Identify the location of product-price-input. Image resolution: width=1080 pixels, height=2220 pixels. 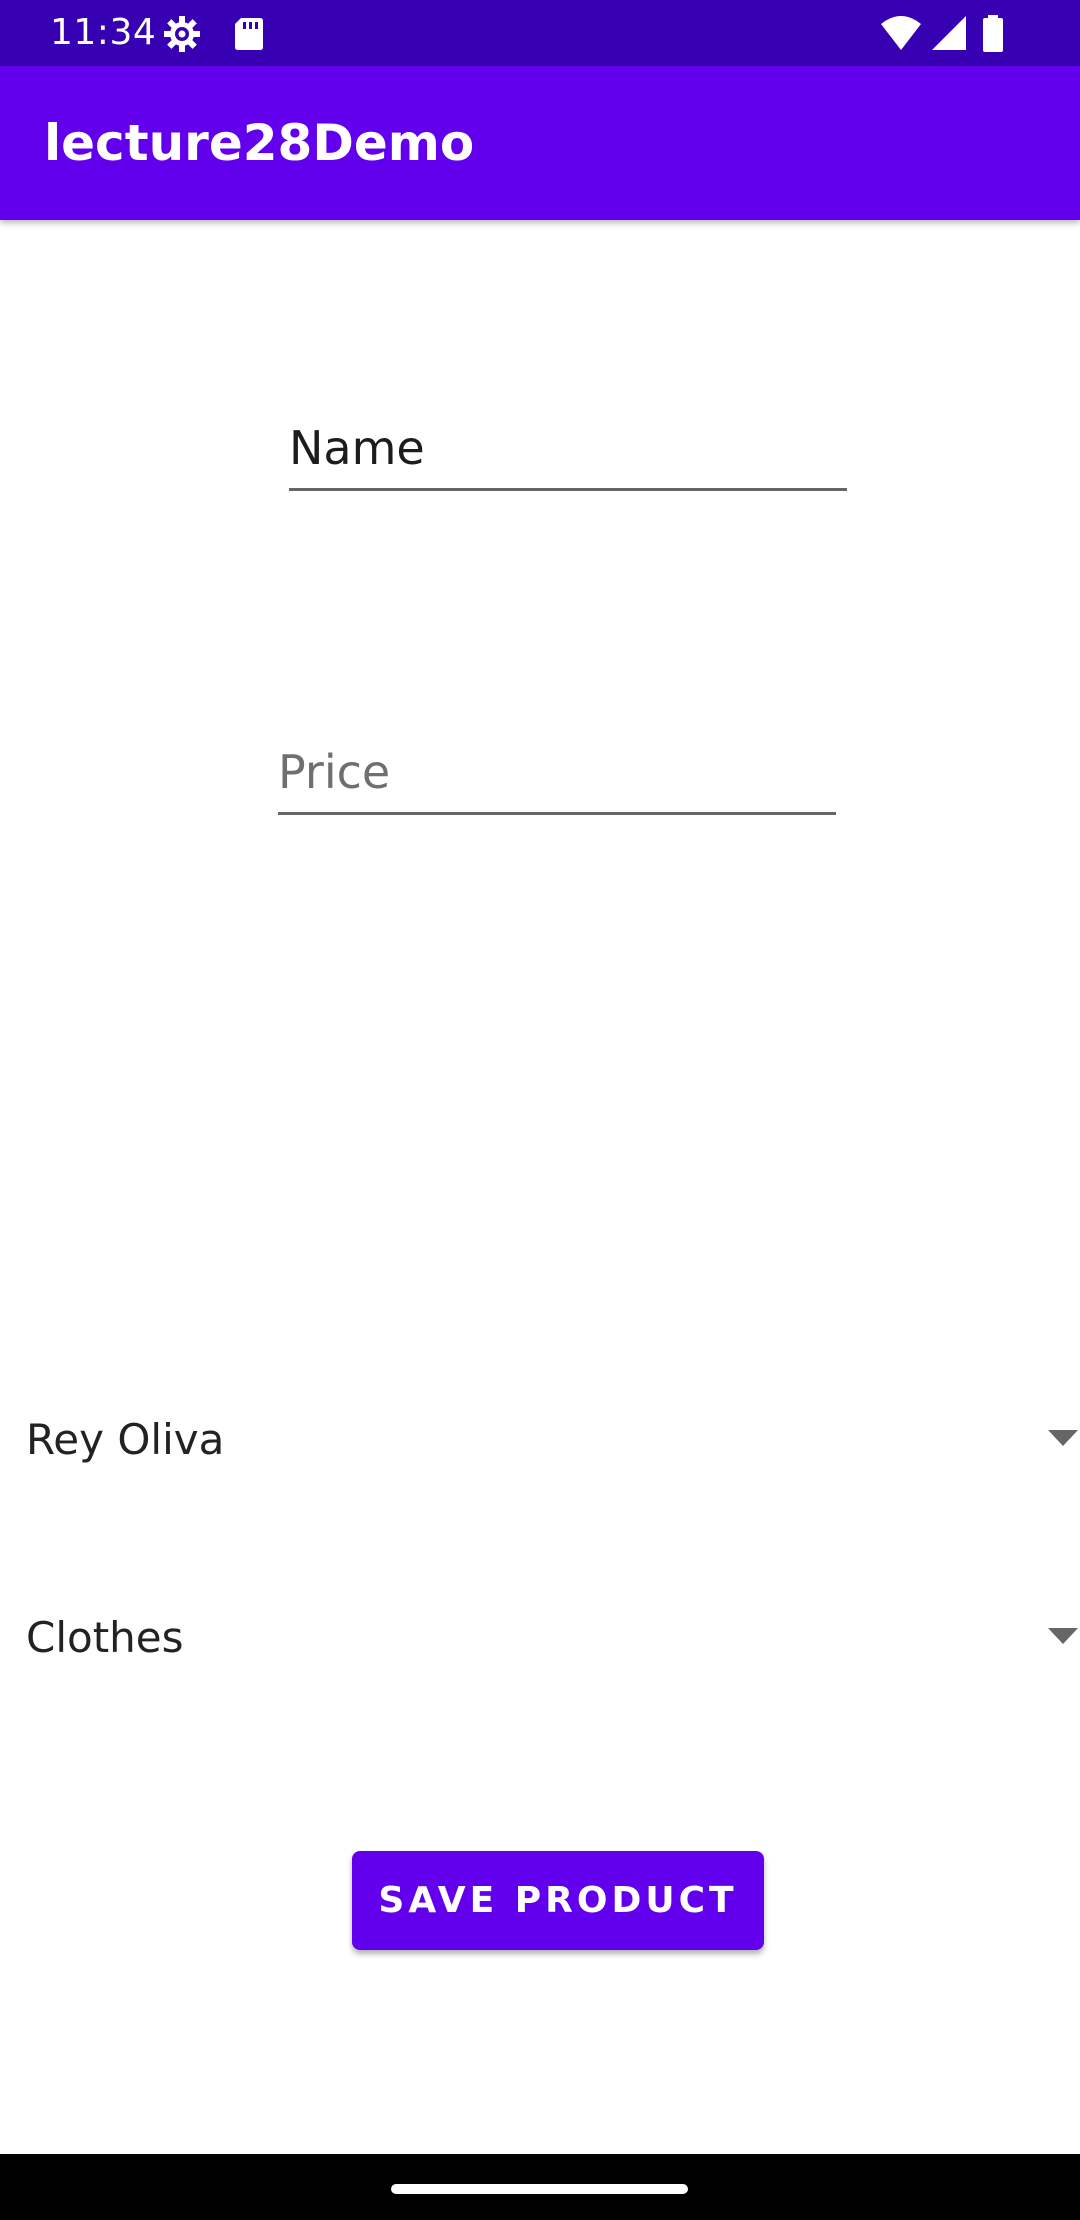
(557, 773).